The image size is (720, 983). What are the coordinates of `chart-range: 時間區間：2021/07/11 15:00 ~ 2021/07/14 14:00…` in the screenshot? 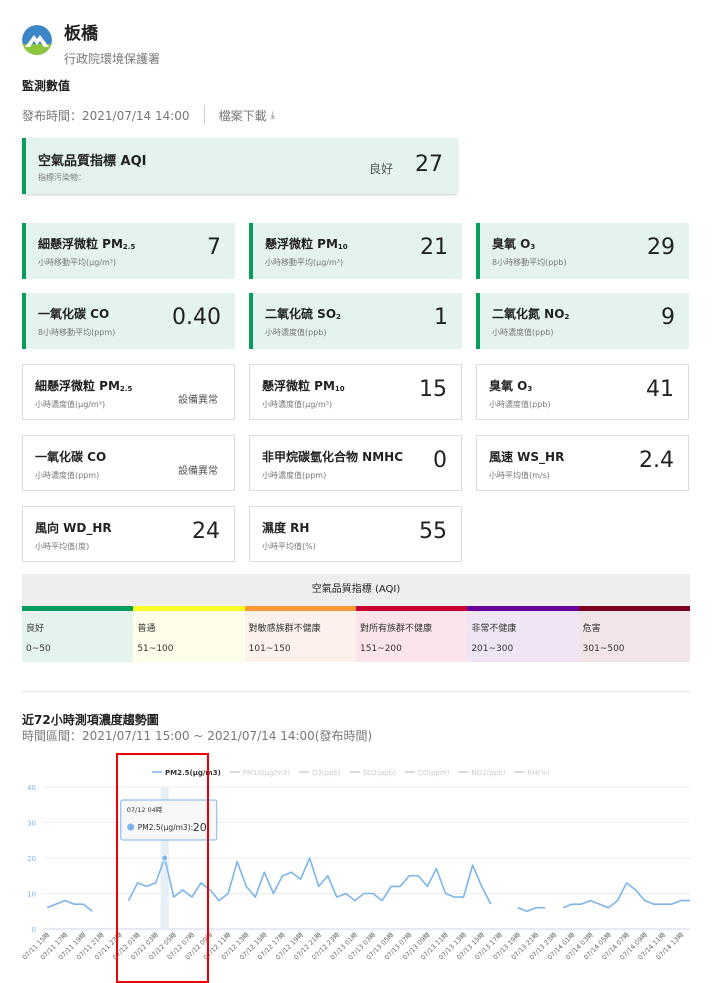 It's located at (197, 736).